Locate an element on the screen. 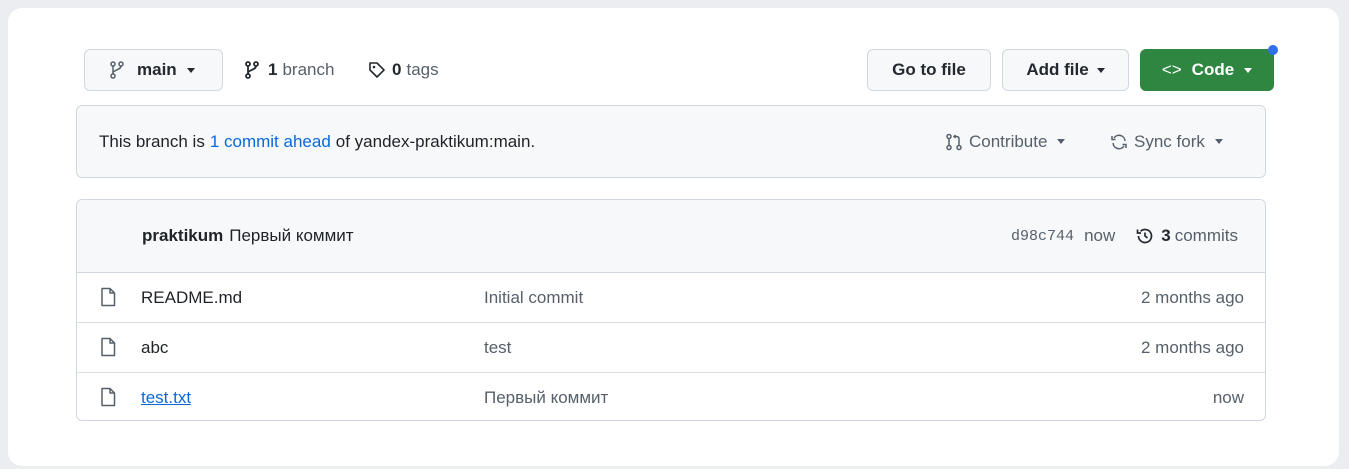 This screenshot has width=1349, height=469. commits-history-link: 3 commits is located at coordinates (1186, 236).